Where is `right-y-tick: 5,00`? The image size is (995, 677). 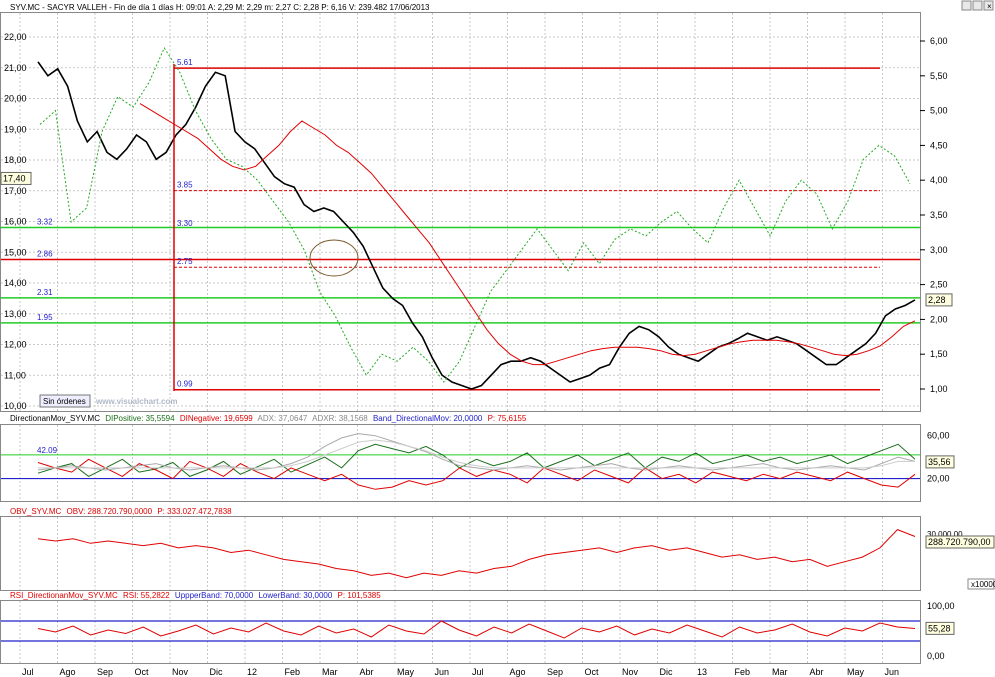
right-y-tick: 5,00 is located at coordinates (939, 111).